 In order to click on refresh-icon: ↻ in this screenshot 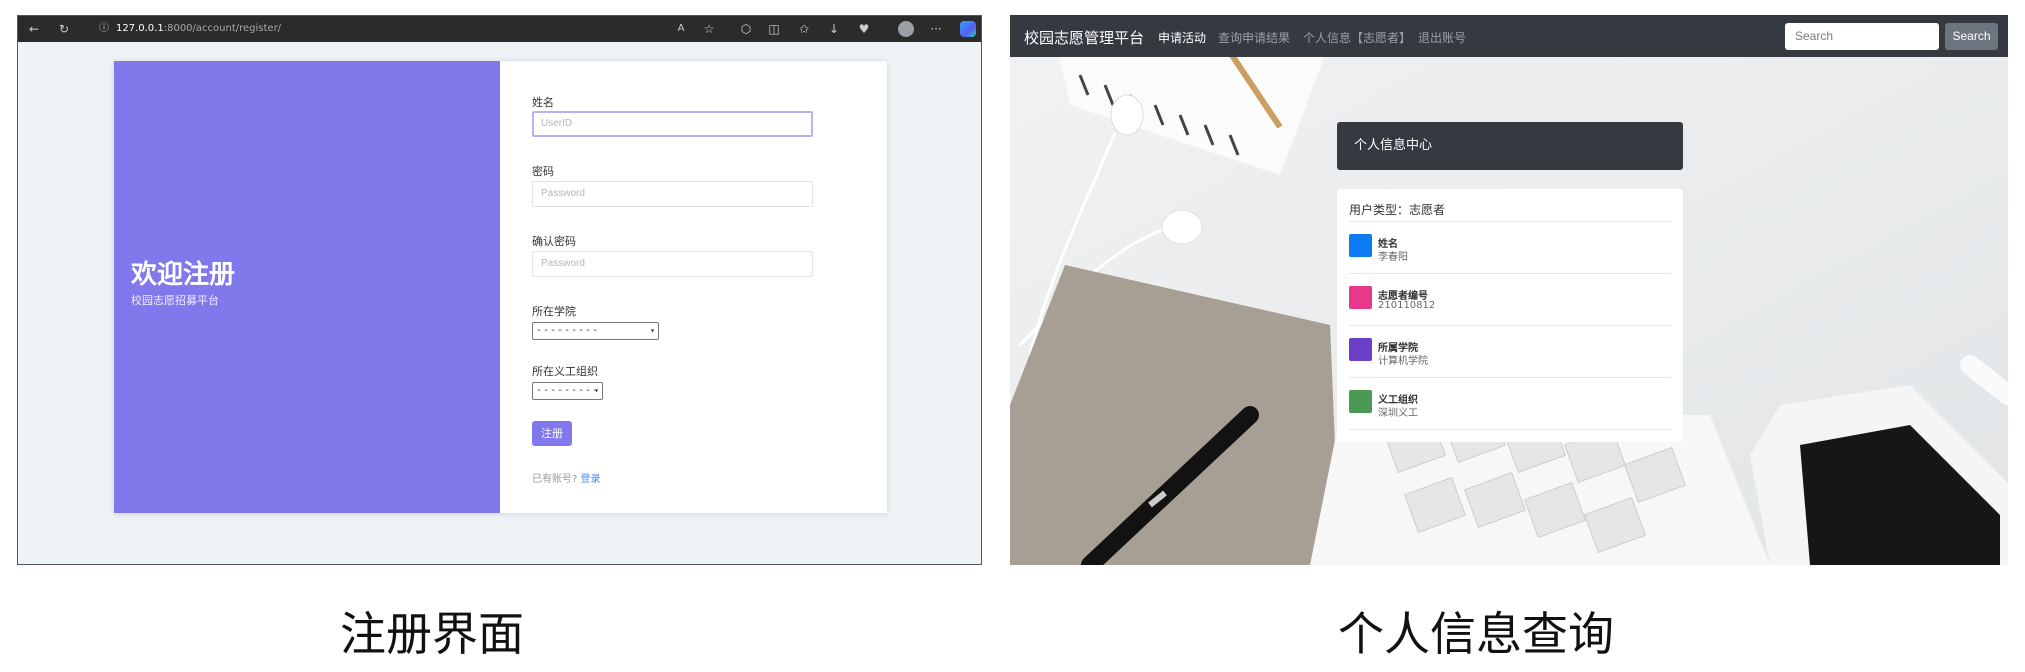, I will do `click(64, 29)`.